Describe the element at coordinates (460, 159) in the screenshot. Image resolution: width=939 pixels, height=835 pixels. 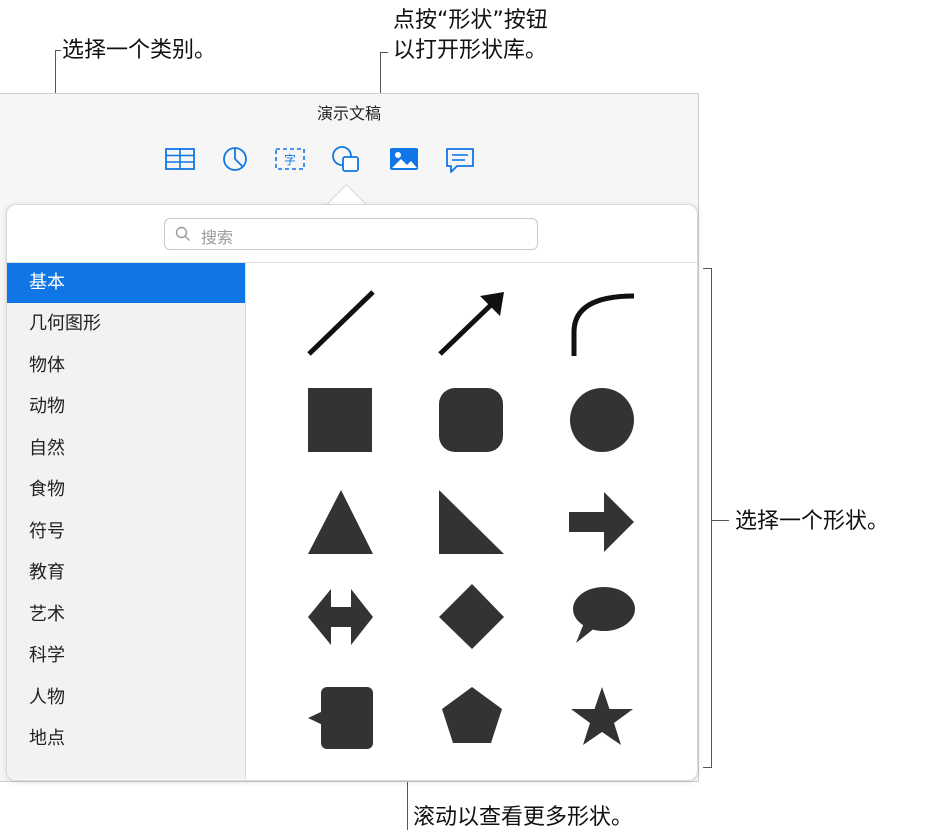
I see `comment-icon` at that location.